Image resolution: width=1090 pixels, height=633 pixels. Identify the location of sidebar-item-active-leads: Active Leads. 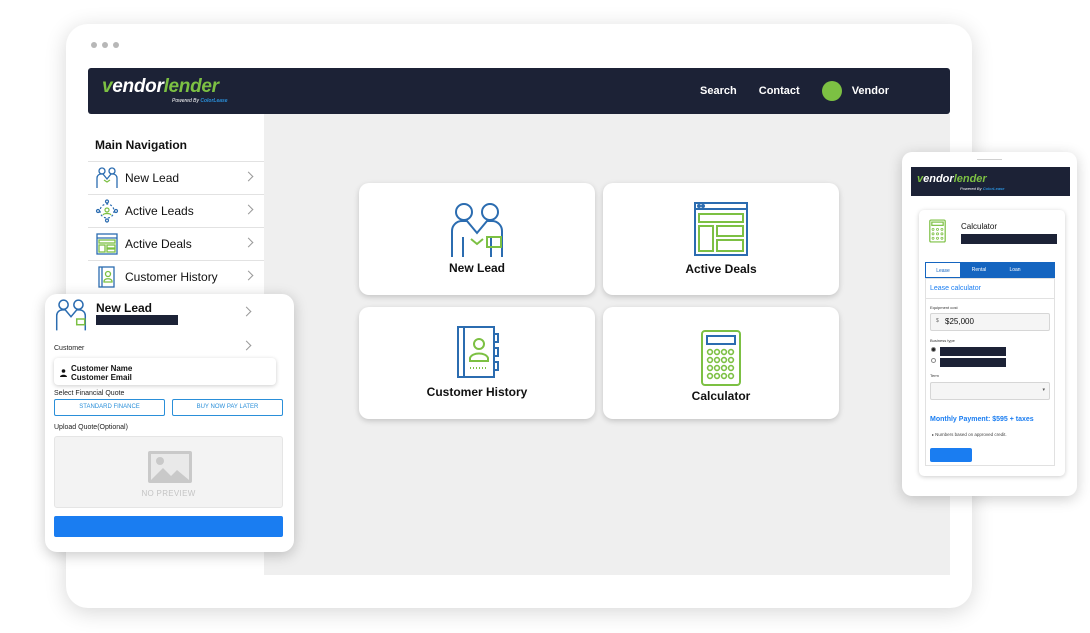
(176, 210).